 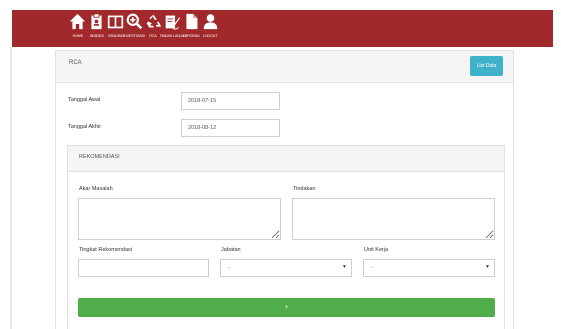 What do you see at coordinates (96, 189) in the screenshot?
I see `akar-masalah-label: Akar Masalah` at bounding box center [96, 189].